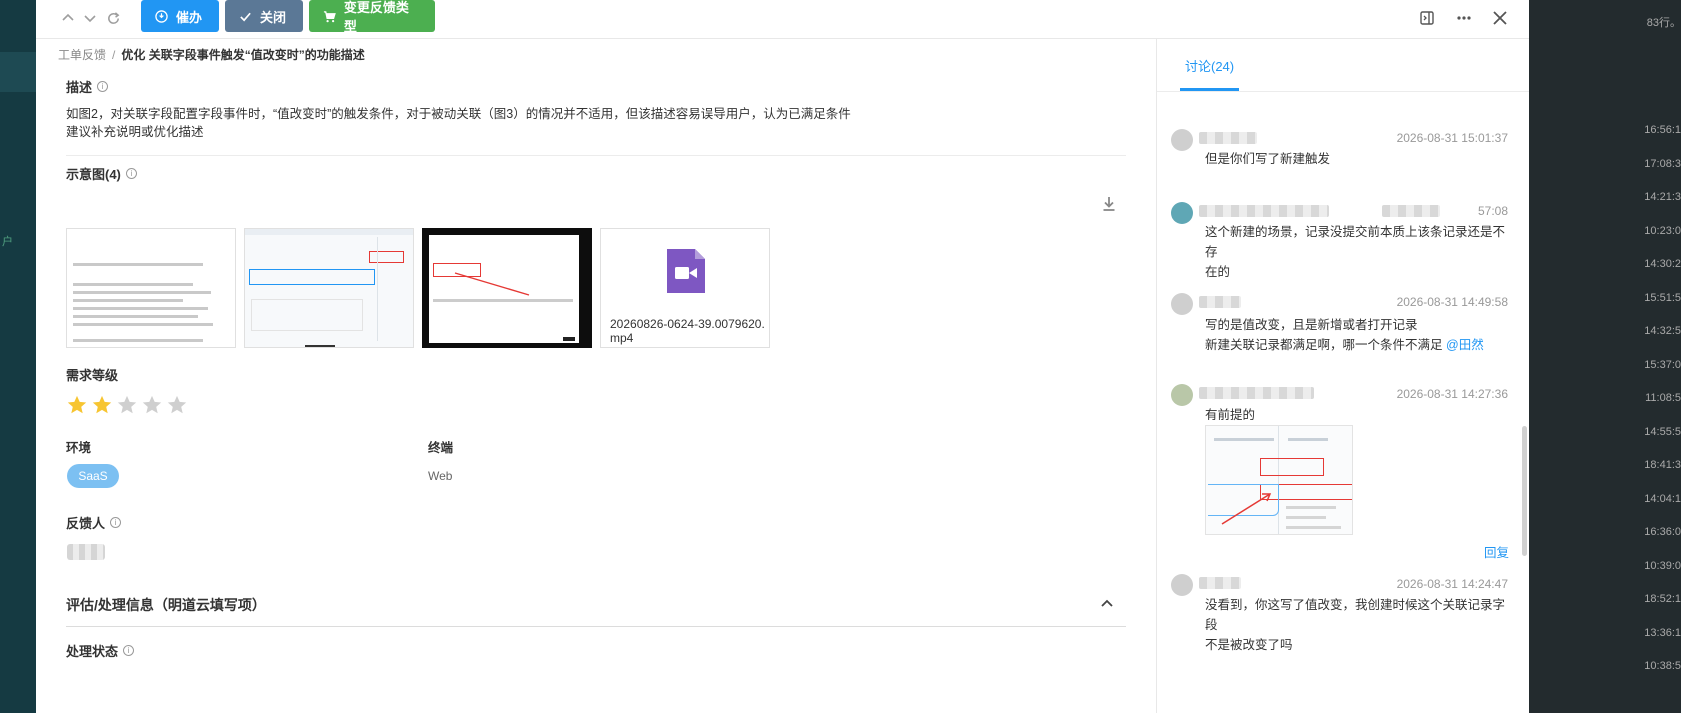 The width and height of the screenshot is (1681, 713). Describe the element at coordinates (1268, 159) in the screenshot. I see `comment-line: 但是你们写了新建触发` at that location.